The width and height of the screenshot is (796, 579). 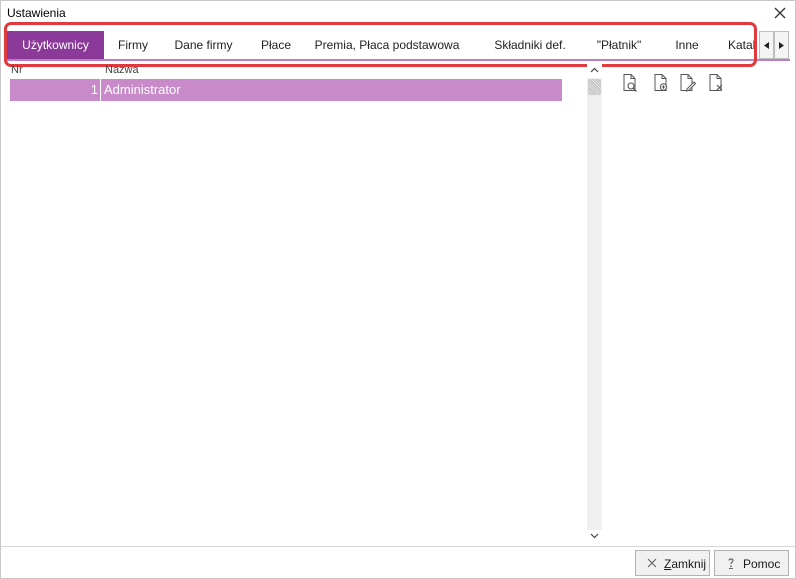 I want to click on table-row: 1 Administrator, so click(x=286, y=90).